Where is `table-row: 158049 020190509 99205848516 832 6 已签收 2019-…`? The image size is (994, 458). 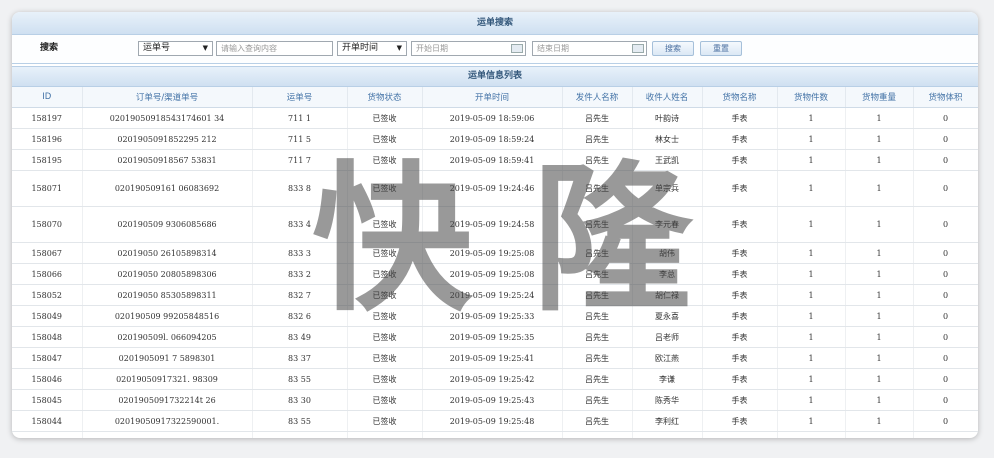
table-row: 158049 020190509 99205848516 832 6 已签收 2019-… is located at coordinates (495, 316).